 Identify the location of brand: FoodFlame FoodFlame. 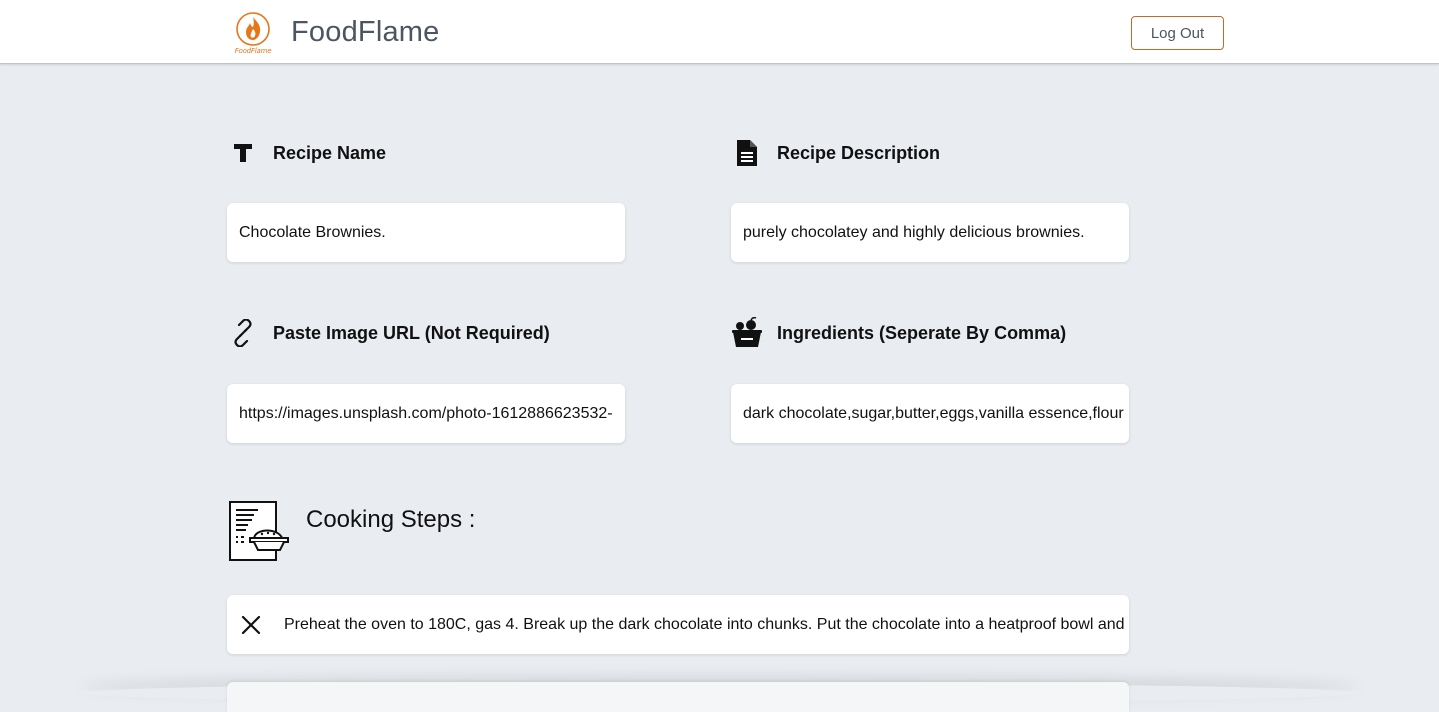
(336, 34).